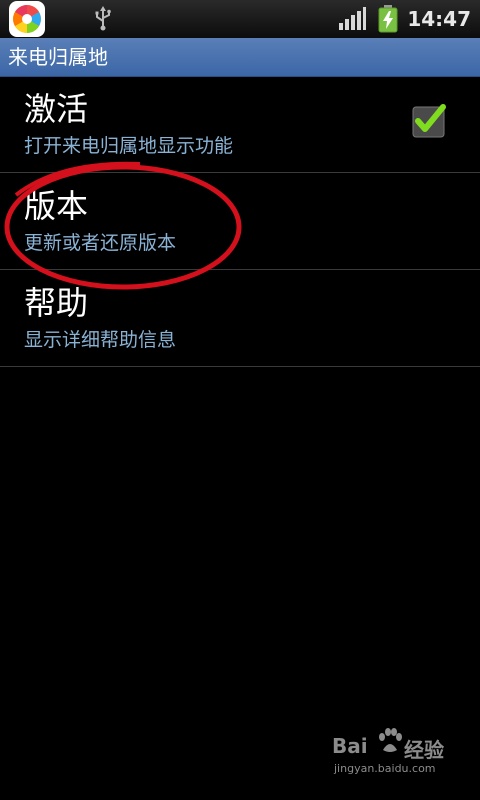 The image size is (480, 800). I want to click on watermark-brand-left: Bai, so click(350, 746).